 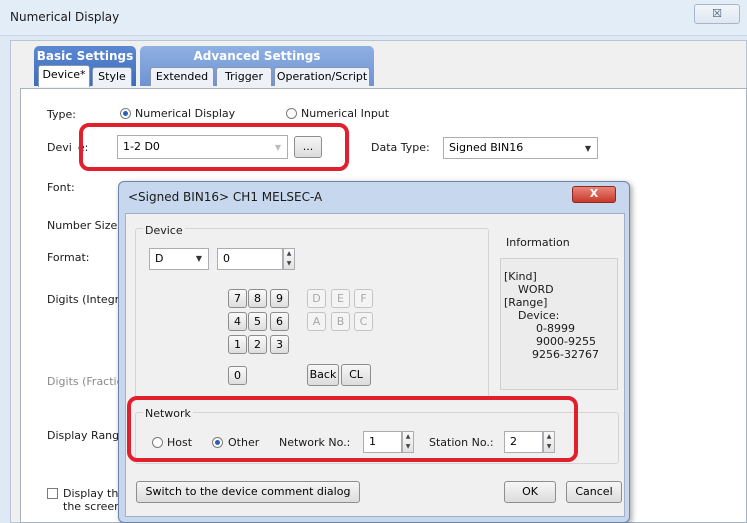 What do you see at coordinates (279, 321) in the screenshot?
I see `key-6: 6` at bounding box center [279, 321].